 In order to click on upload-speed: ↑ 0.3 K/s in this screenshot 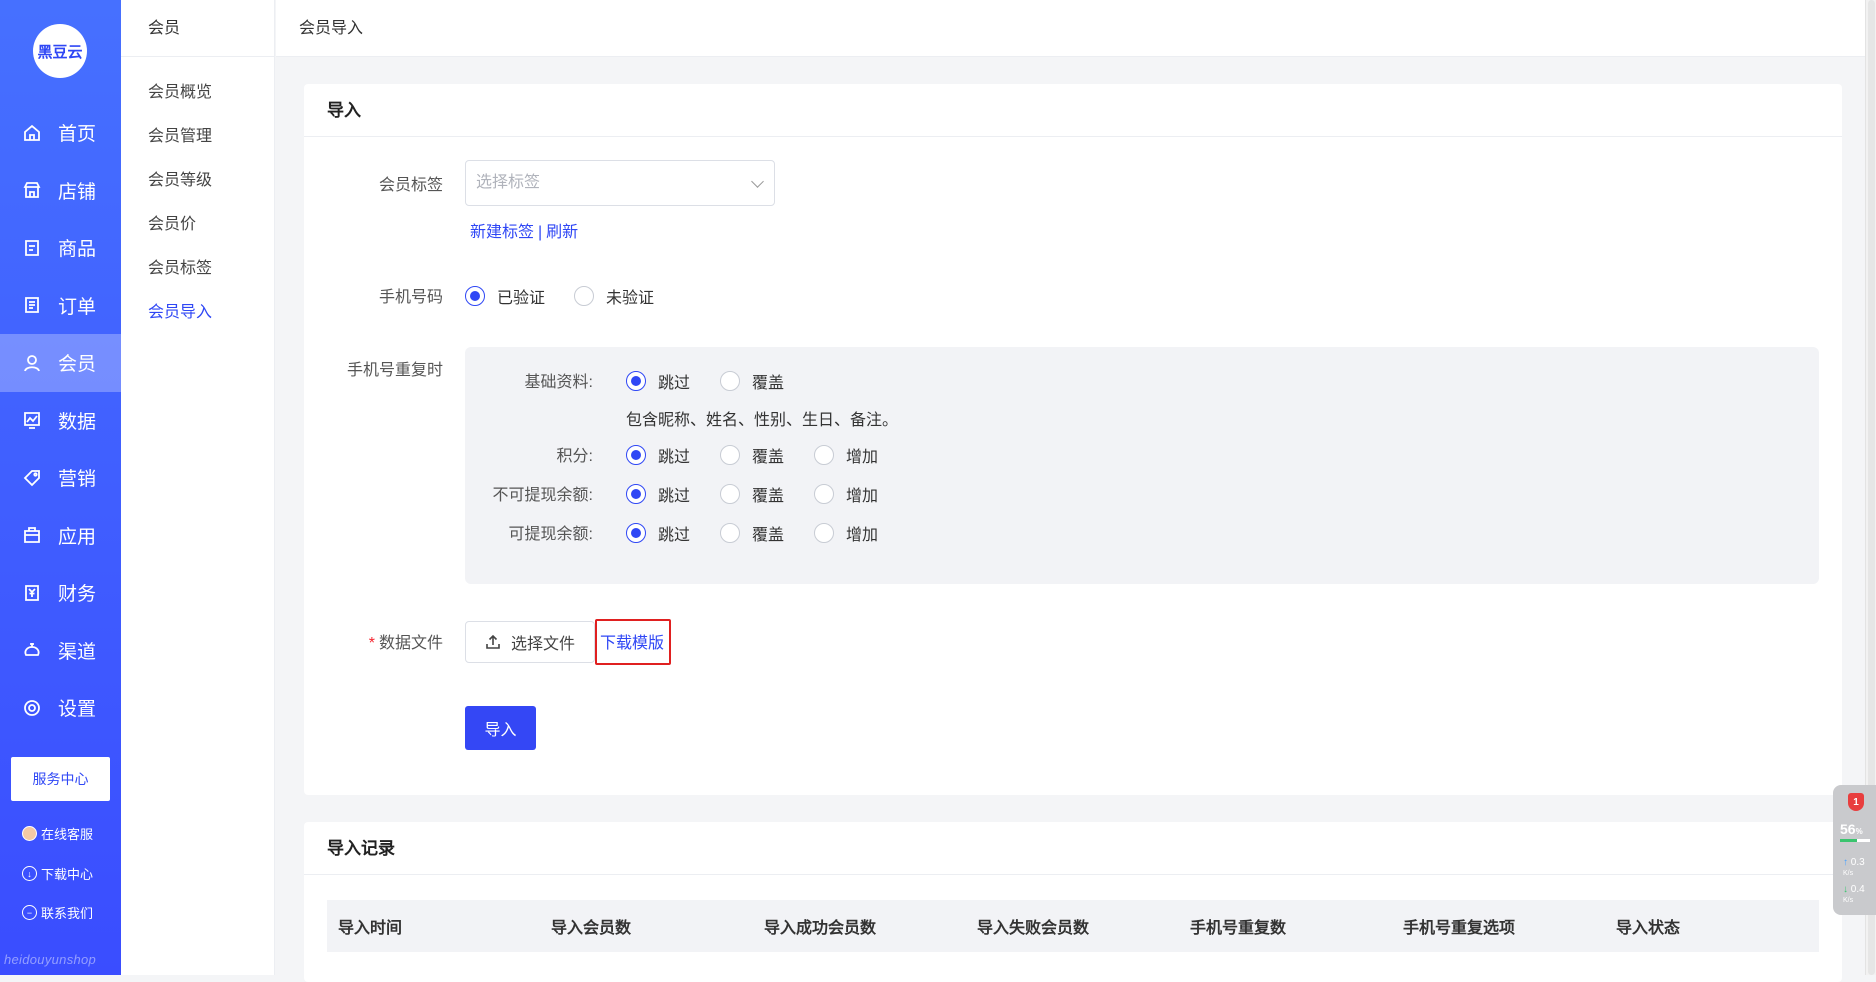, I will do `click(1854, 868)`.